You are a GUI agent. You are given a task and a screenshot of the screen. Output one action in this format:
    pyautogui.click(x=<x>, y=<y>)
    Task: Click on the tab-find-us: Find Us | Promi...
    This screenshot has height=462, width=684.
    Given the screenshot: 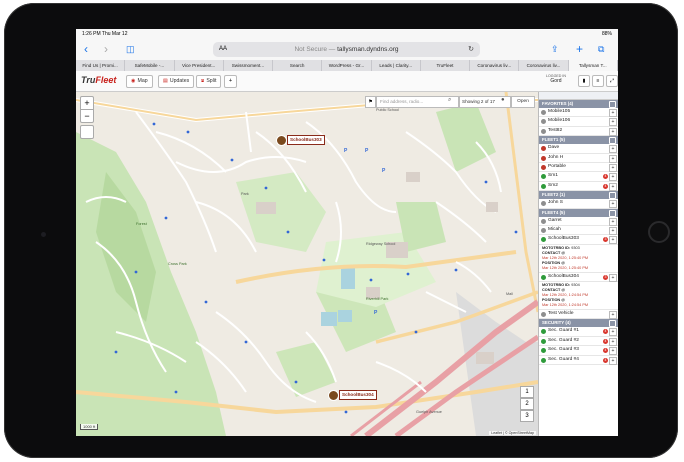 What is the action you would take?
    pyautogui.click(x=101, y=65)
    